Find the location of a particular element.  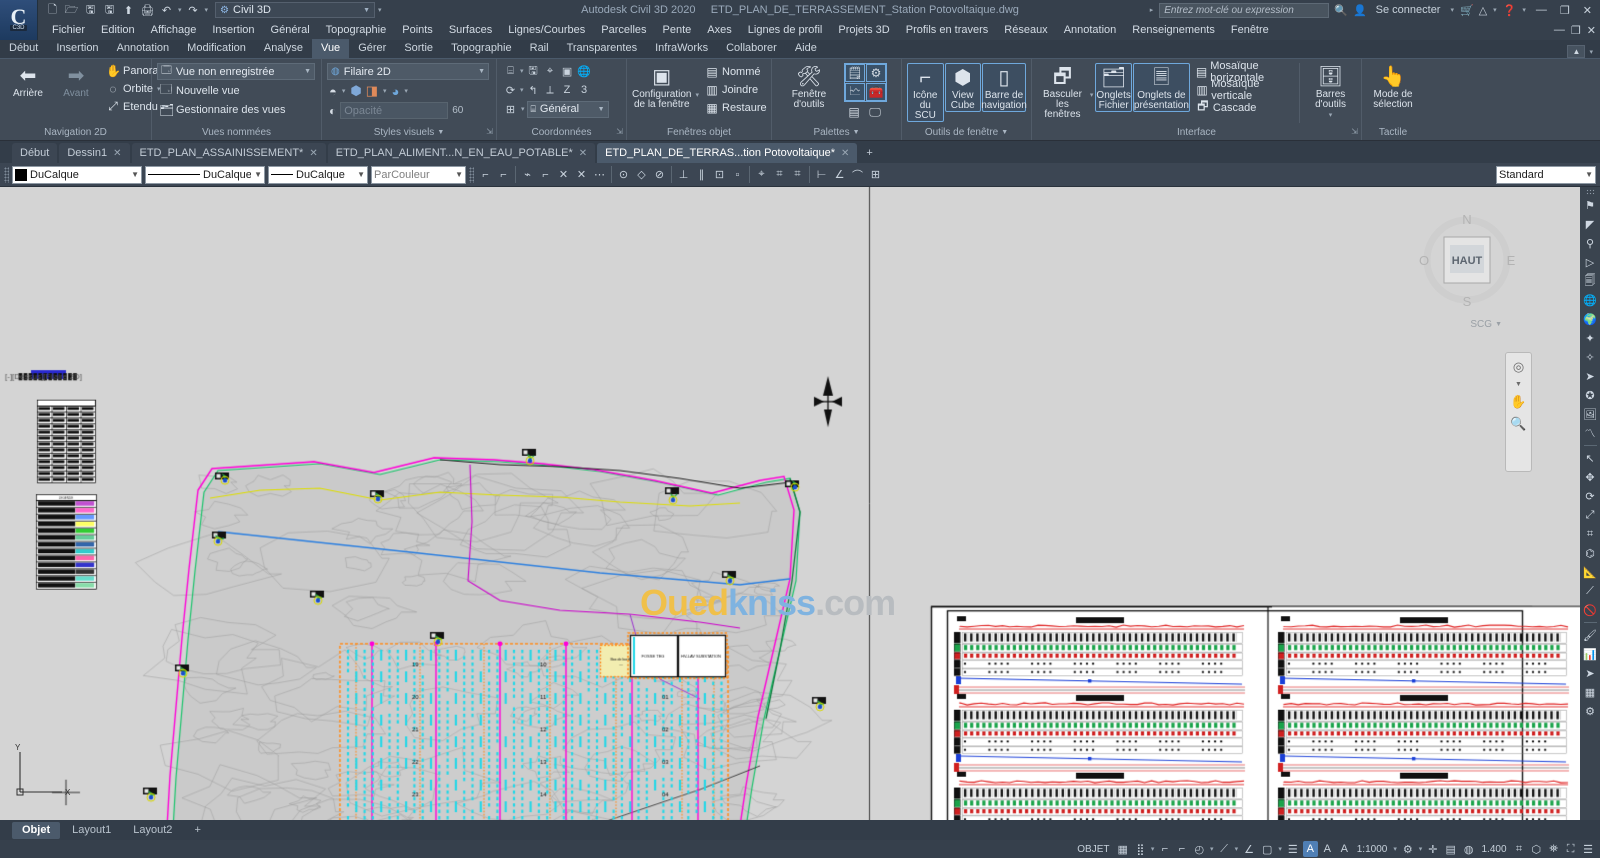

zoom-magnifier-icon: 🔍 is located at coordinates (1518, 424).